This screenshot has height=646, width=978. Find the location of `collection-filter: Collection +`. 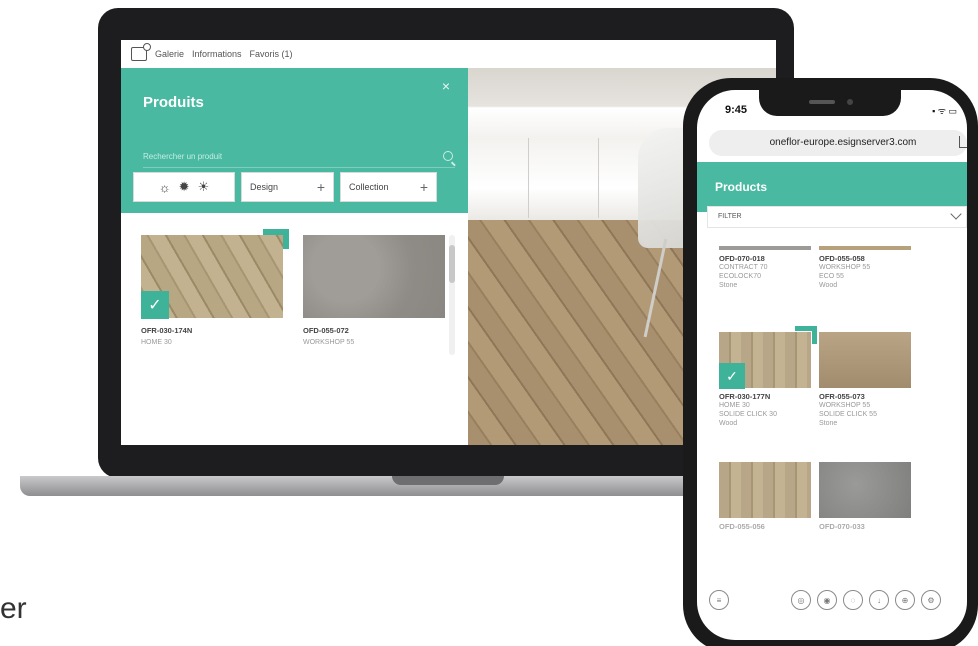

collection-filter: Collection + is located at coordinates (388, 187).